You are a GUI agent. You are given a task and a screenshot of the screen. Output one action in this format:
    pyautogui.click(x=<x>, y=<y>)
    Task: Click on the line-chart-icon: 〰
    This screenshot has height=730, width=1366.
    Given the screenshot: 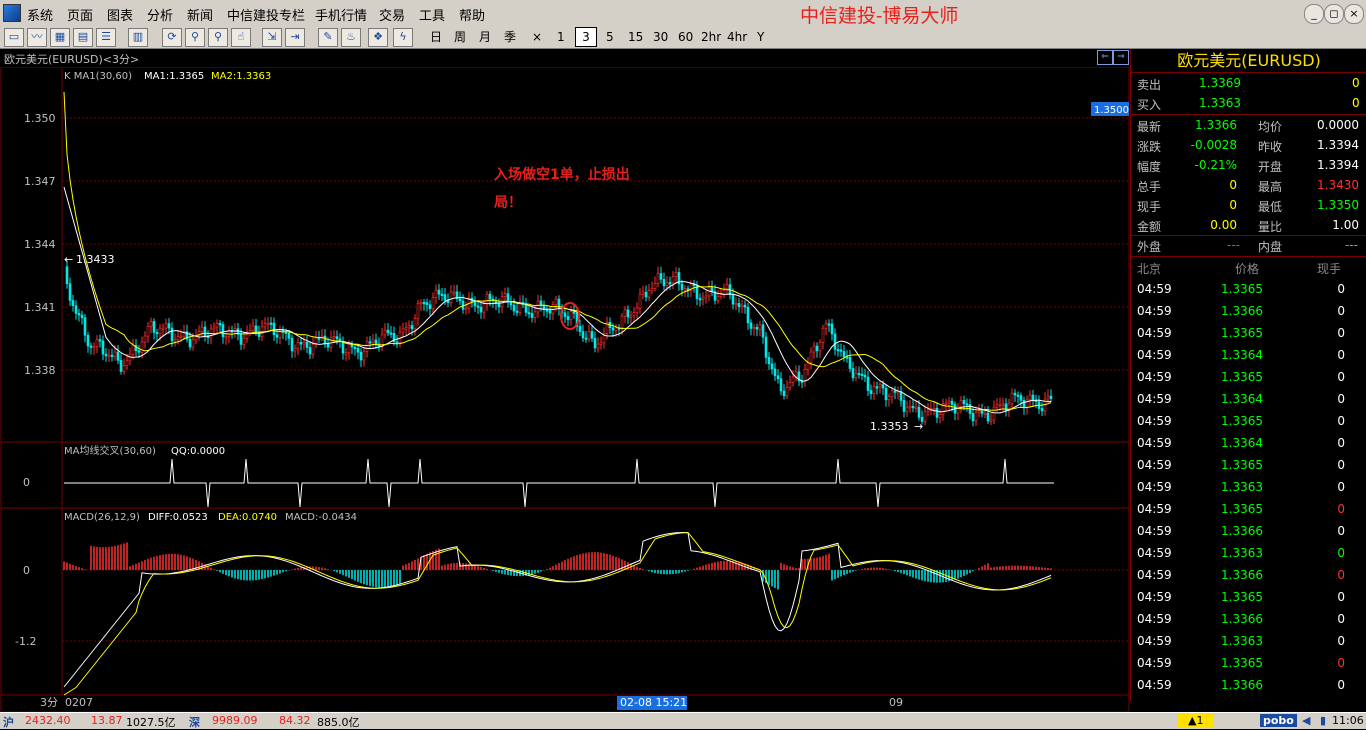 What is the action you would take?
    pyautogui.click(x=37, y=37)
    